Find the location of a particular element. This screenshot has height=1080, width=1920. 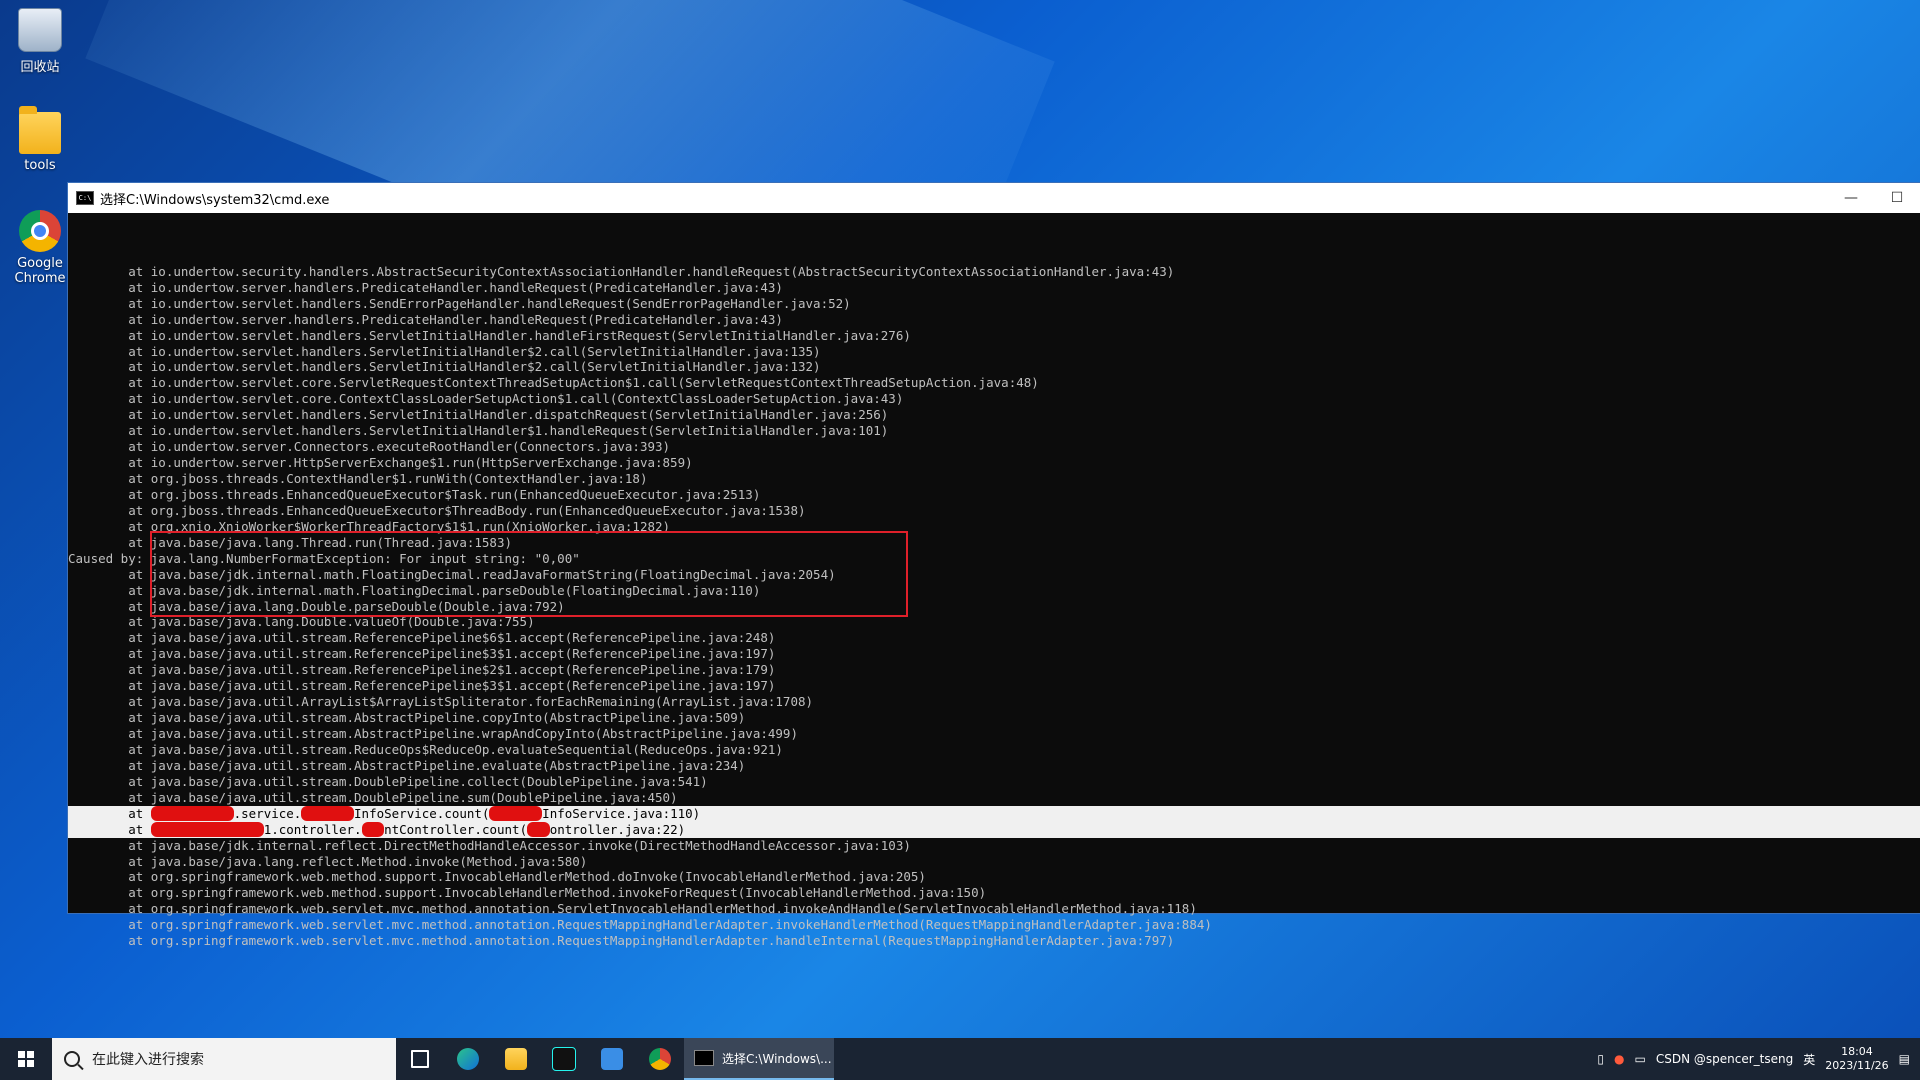

security-icon: ● is located at coordinates (1619, 1059).